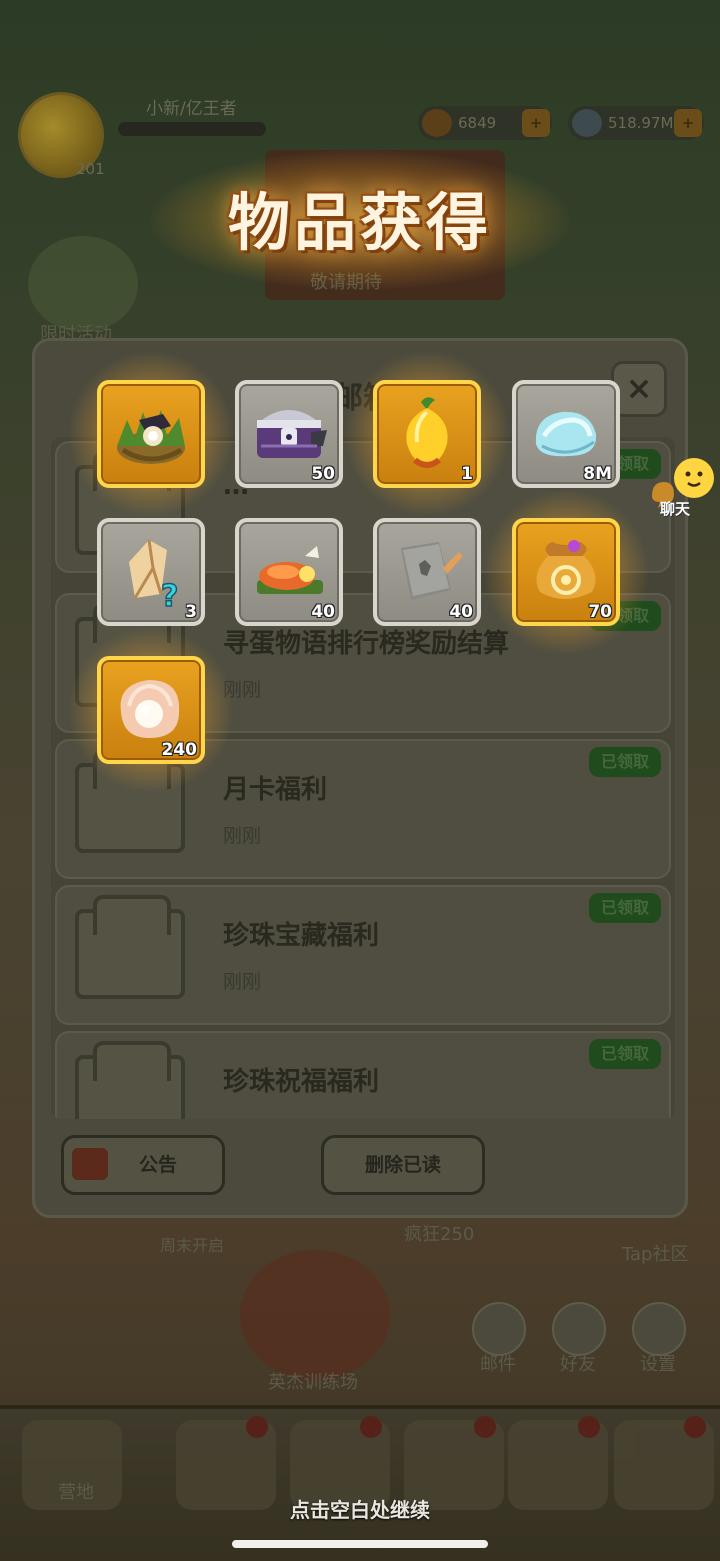 This screenshot has height=1561, width=720. I want to click on gold-icon, so click(437, 123).